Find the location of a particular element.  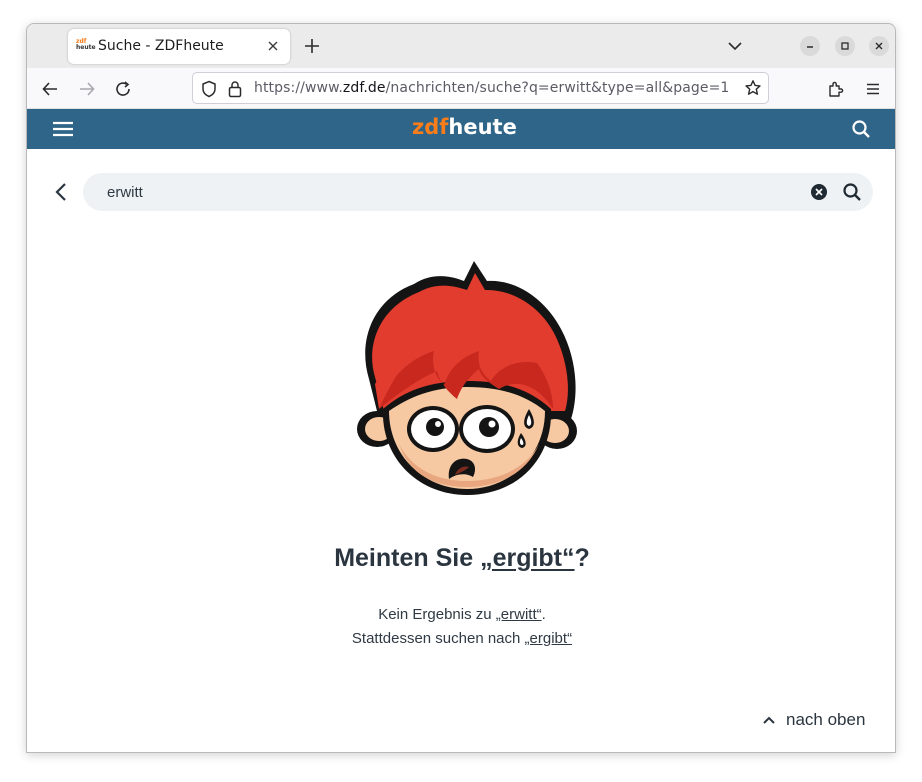

menu-icon is located at coordinates (873, 89).